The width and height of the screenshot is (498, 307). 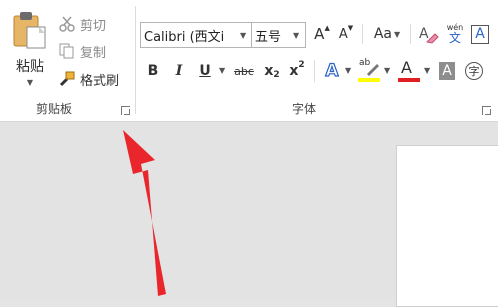 I want to click on copy-label: 复制, so click(x=93, y=53).